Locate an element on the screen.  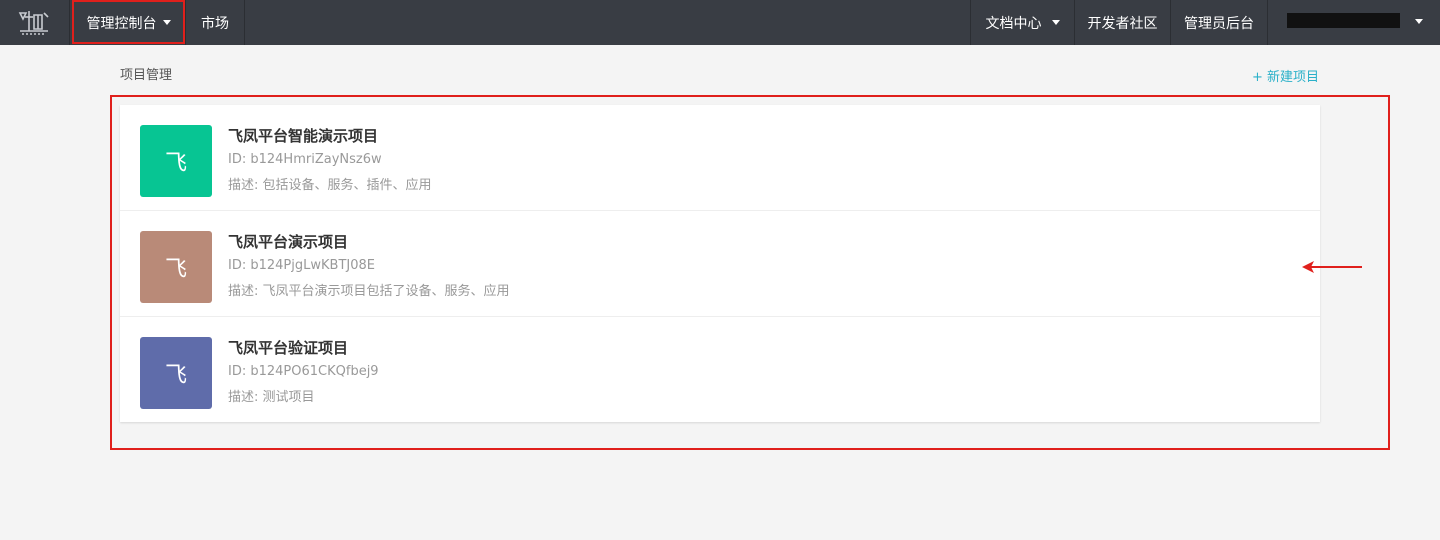
page-title: 项目管理 is located at coordinates (146, 75).